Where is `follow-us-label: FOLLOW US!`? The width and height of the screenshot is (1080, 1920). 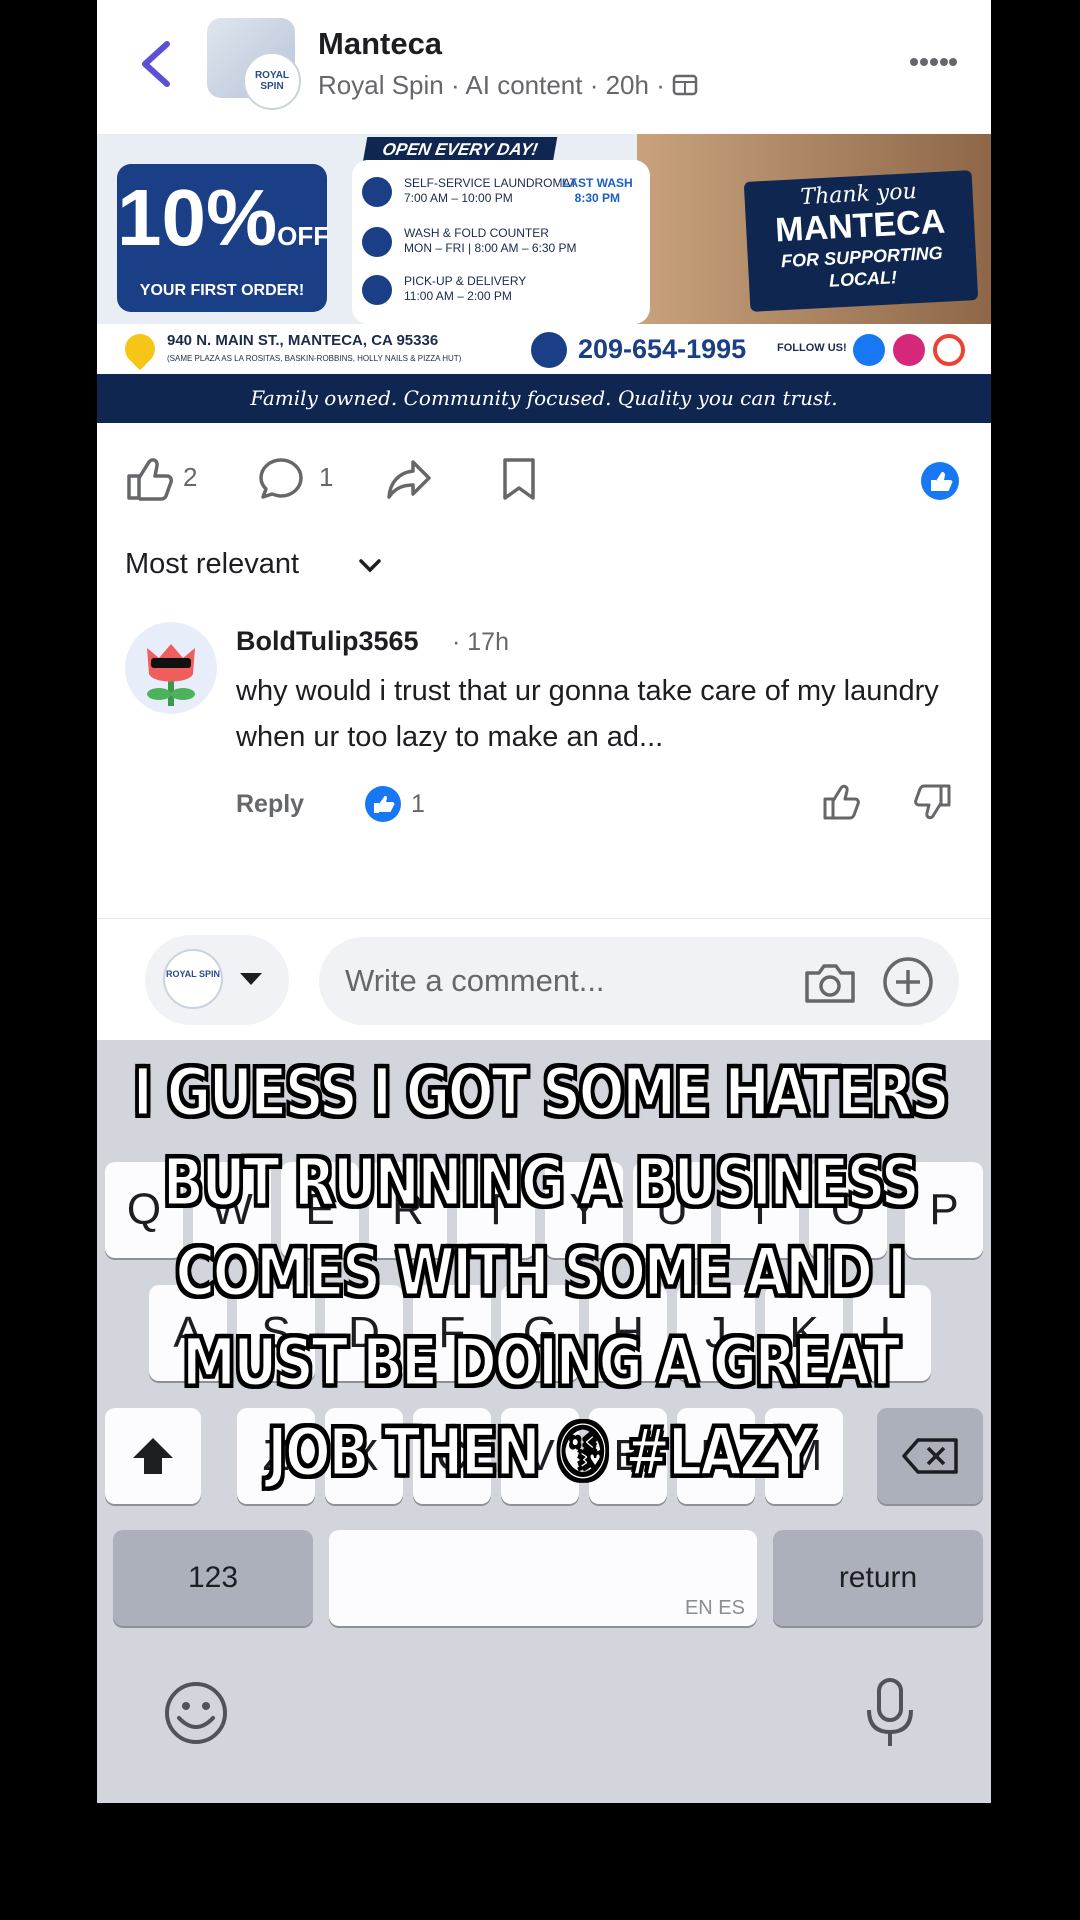
follow-us-label: FOLLOW US! is located at coordinates (812, 348).